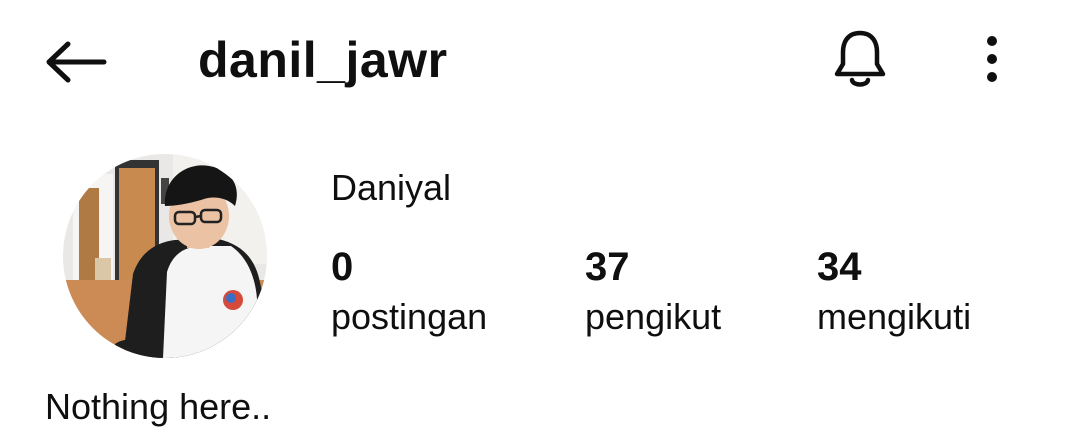 This screenshot has height=435, width=1080. I want to click on following-count: 34, so click(839, 267).